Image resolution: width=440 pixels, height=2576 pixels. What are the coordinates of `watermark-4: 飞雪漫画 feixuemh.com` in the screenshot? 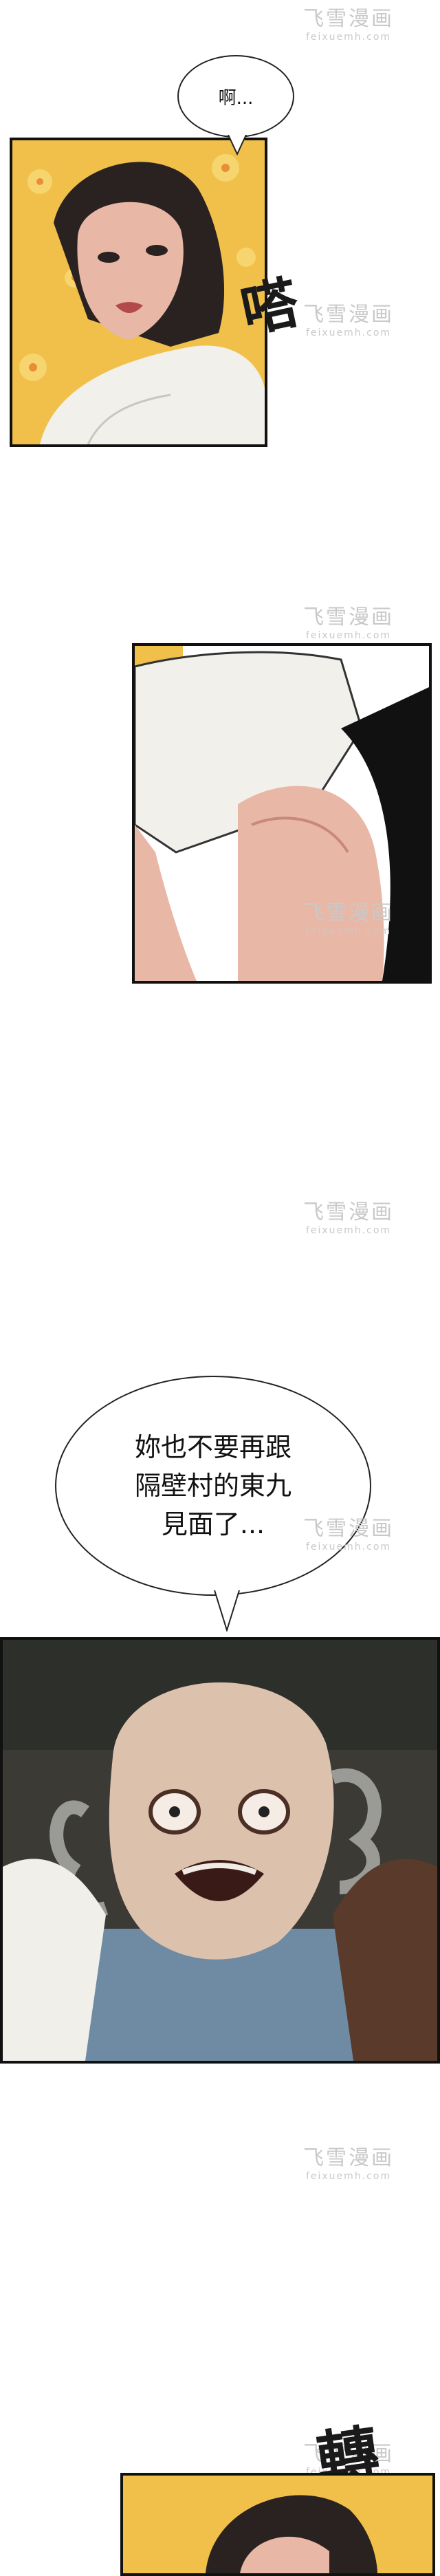 It's located at (348, 925).